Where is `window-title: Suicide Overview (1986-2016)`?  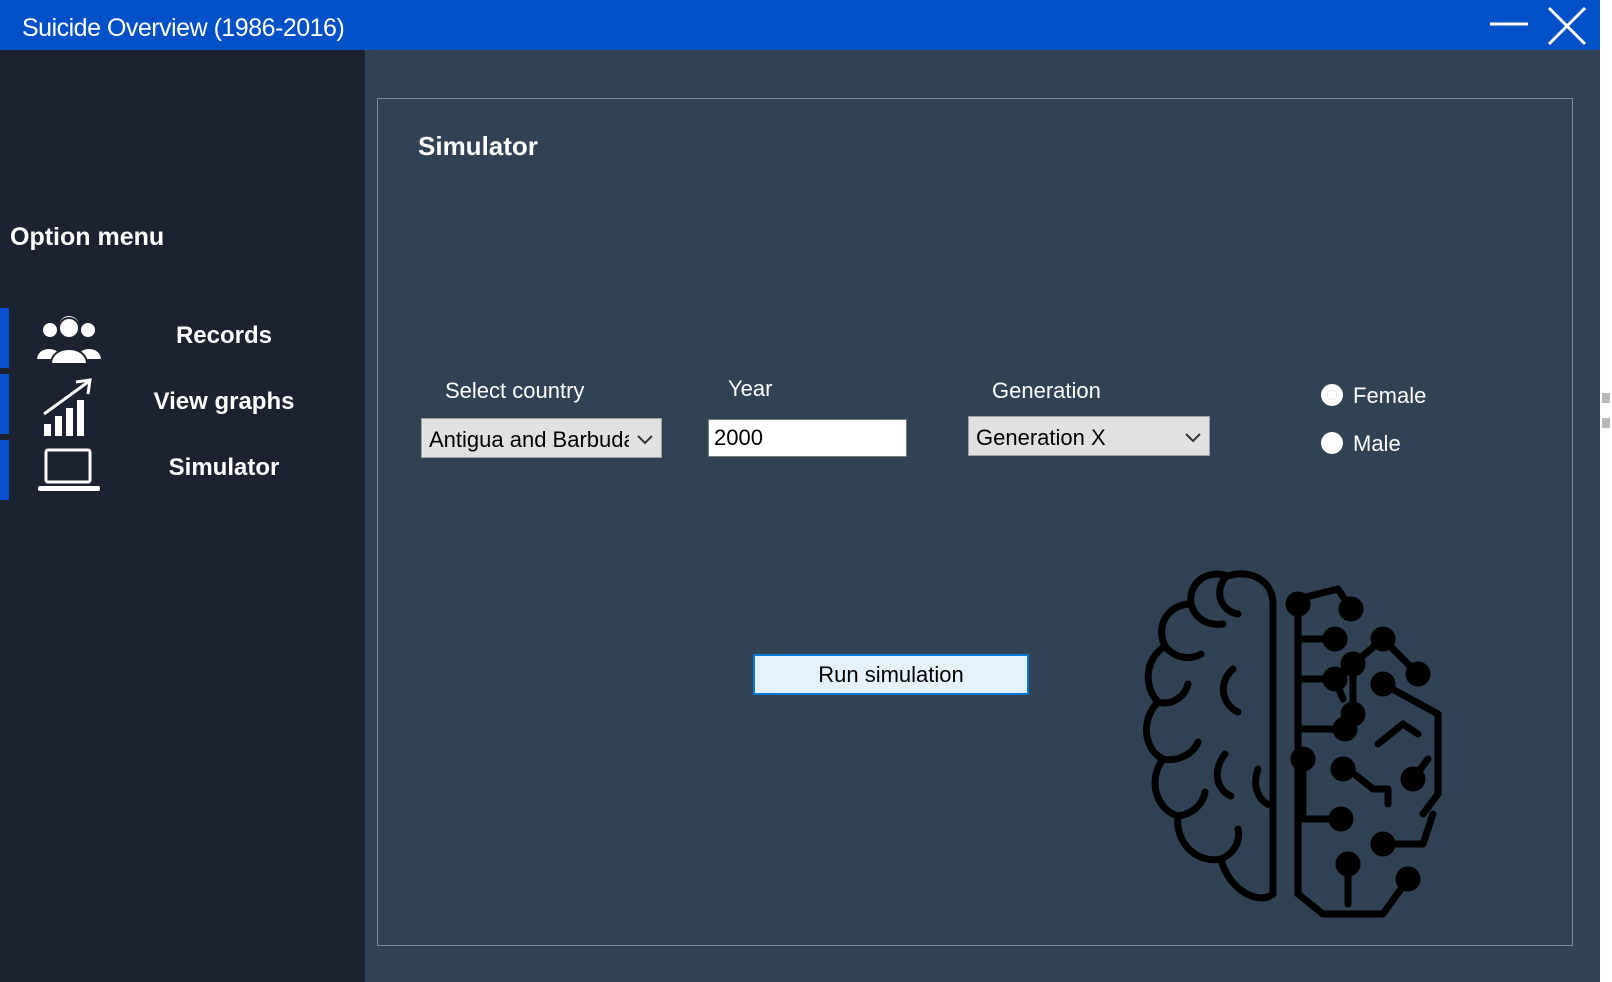 window-title: Suicide Overview (1986-2016) is located at coordinates (183, 28).